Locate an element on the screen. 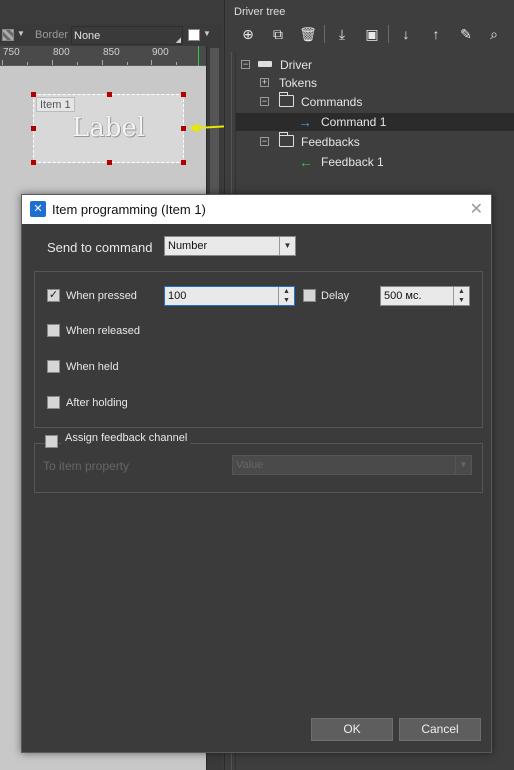 This screenshot has height=770, width=514. when-held-label: When held is located at coordinates (92, 367).